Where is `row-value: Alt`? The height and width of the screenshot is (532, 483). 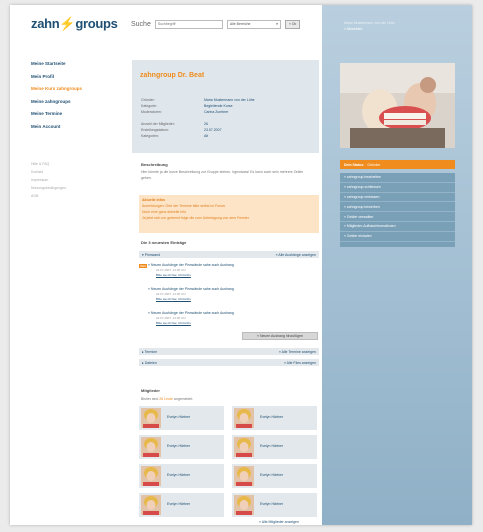 row-value: Alt is located at coordinates (206, 136).